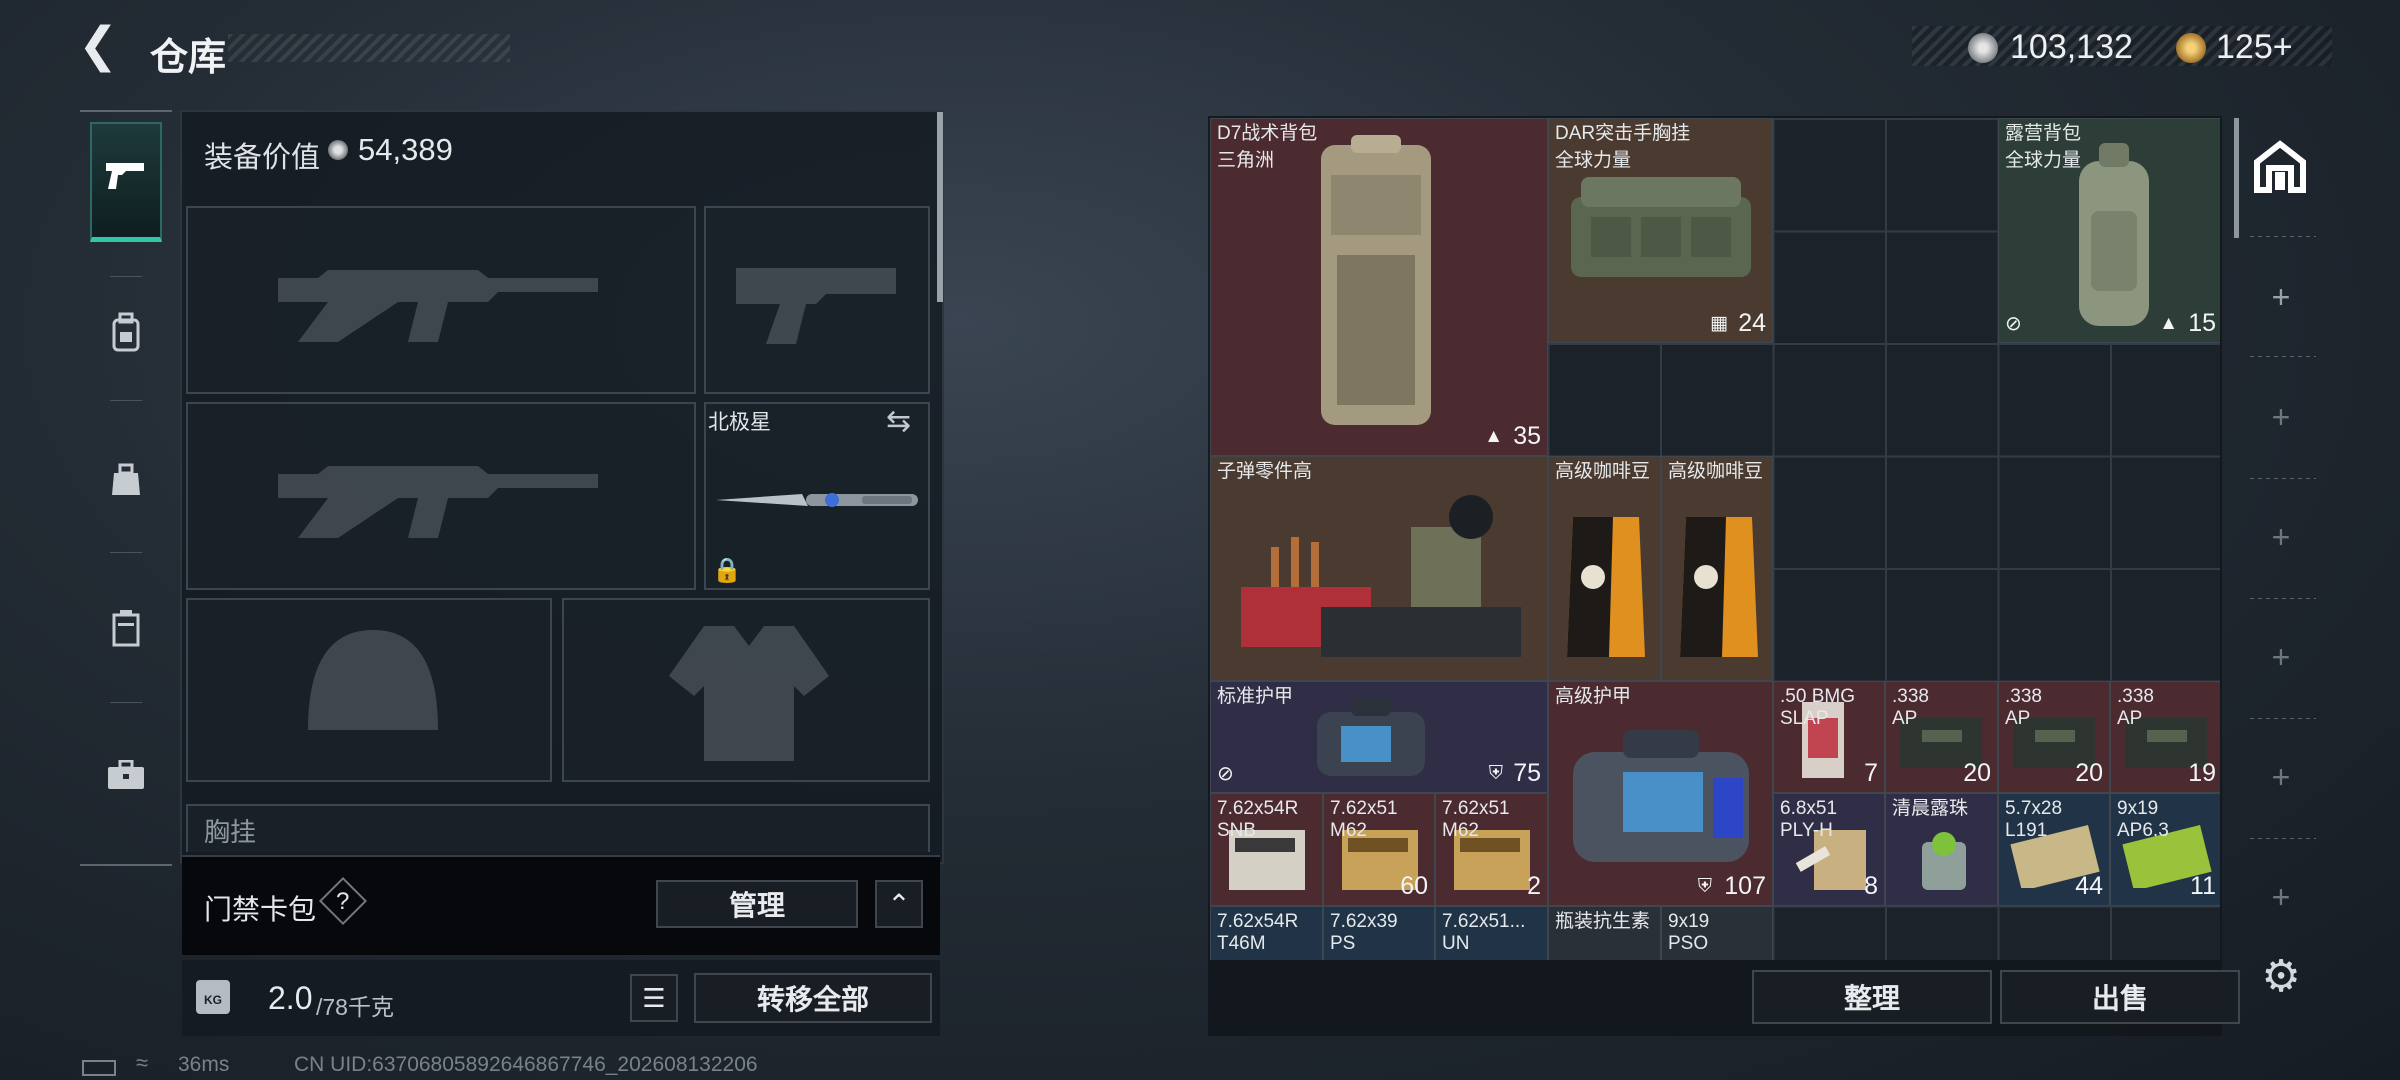 The image size is (2400, 1080). Describe the element at coordinates (2109, 230) in the screenshot. I see `stash-item: 露营背包 全球力量 ⊘ ▲ 15` at that location.